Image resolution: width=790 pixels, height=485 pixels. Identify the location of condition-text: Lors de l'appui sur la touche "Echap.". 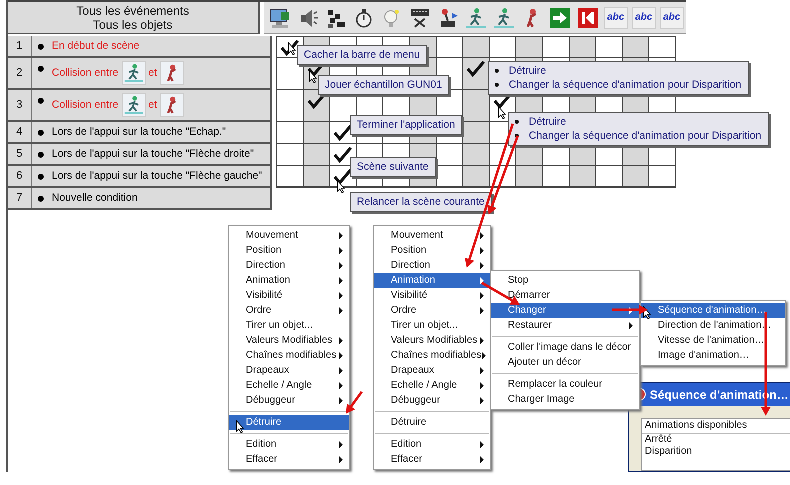
(139, 132).